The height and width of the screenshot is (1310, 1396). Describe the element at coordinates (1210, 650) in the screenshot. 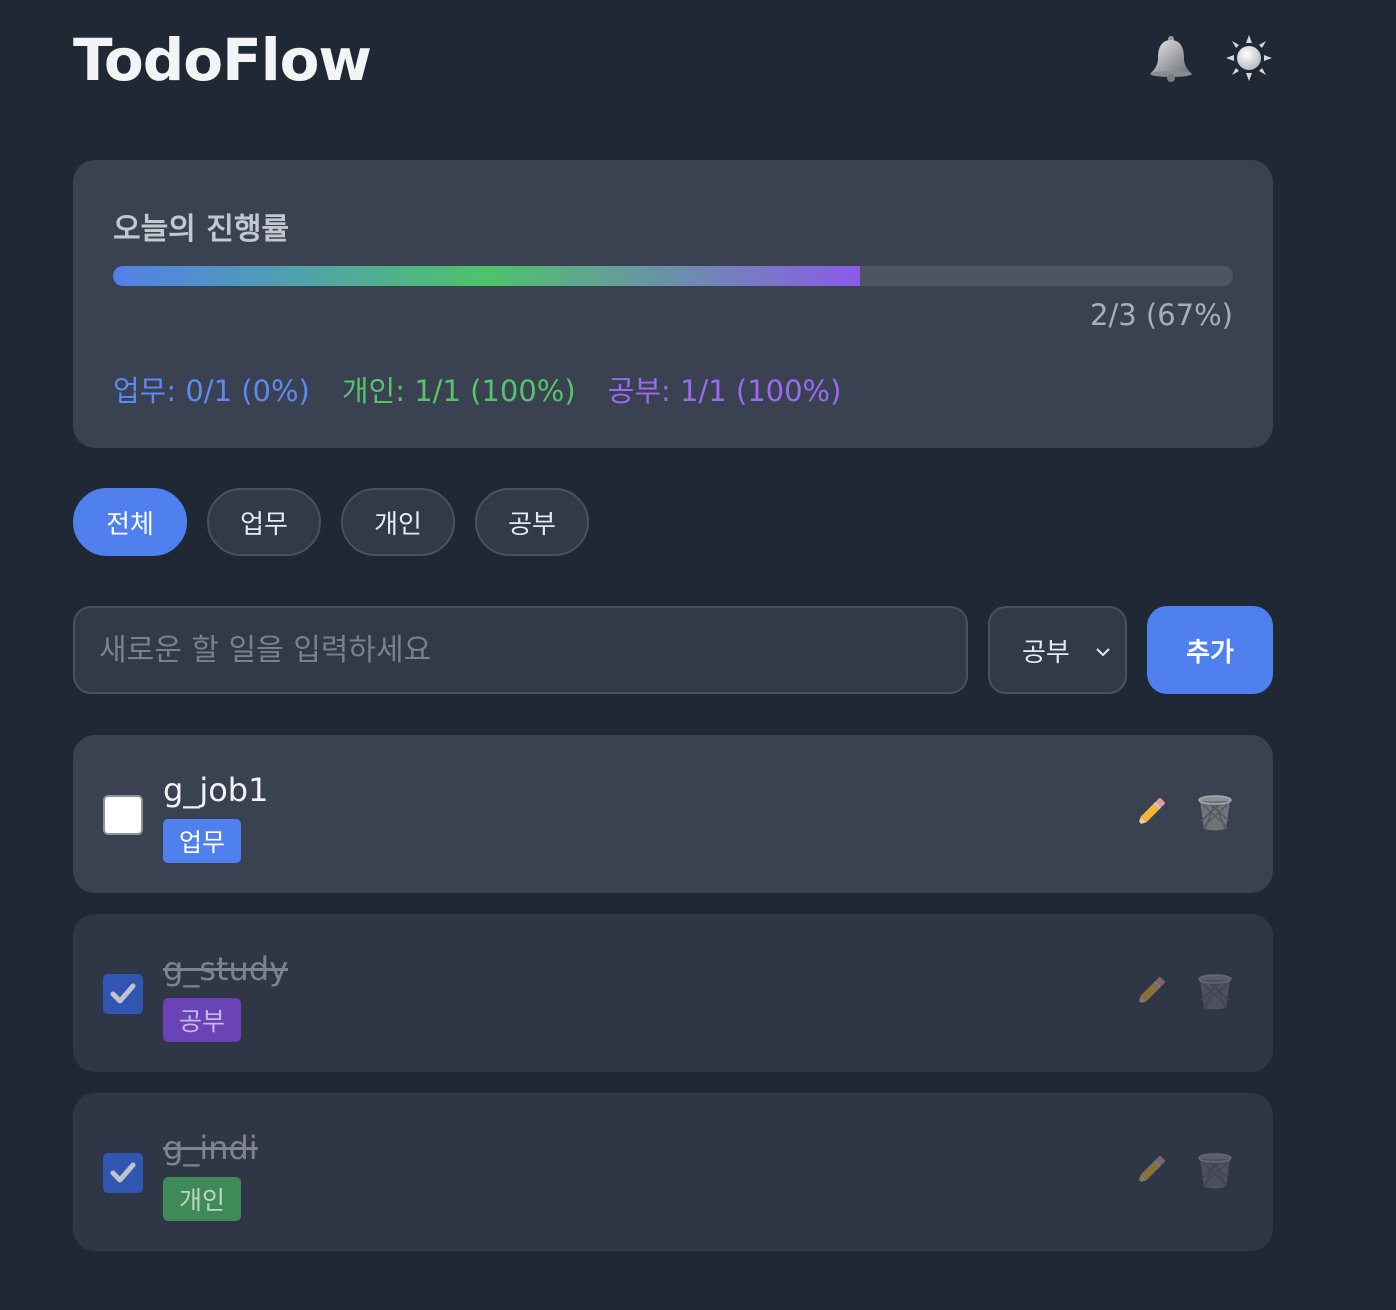

I see `add-button: 추가` at that location.